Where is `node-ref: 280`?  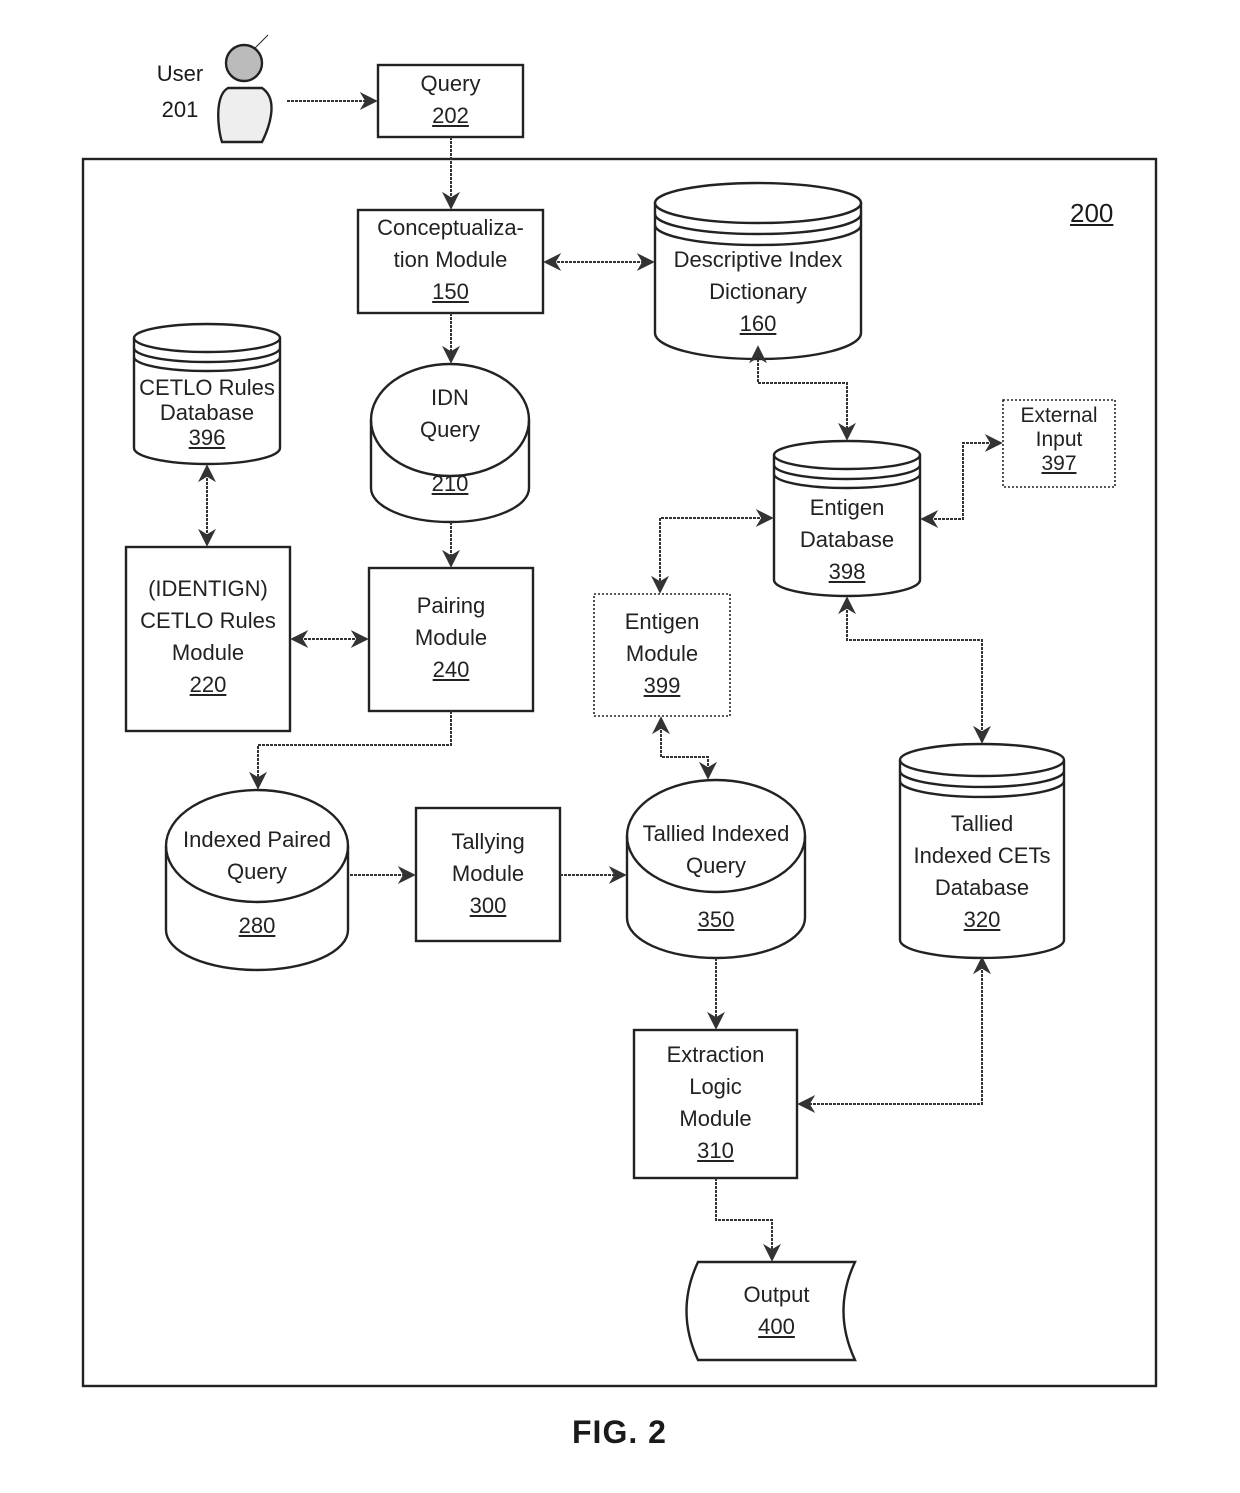
node-ref: 280 is located at coordinates (257, 925).